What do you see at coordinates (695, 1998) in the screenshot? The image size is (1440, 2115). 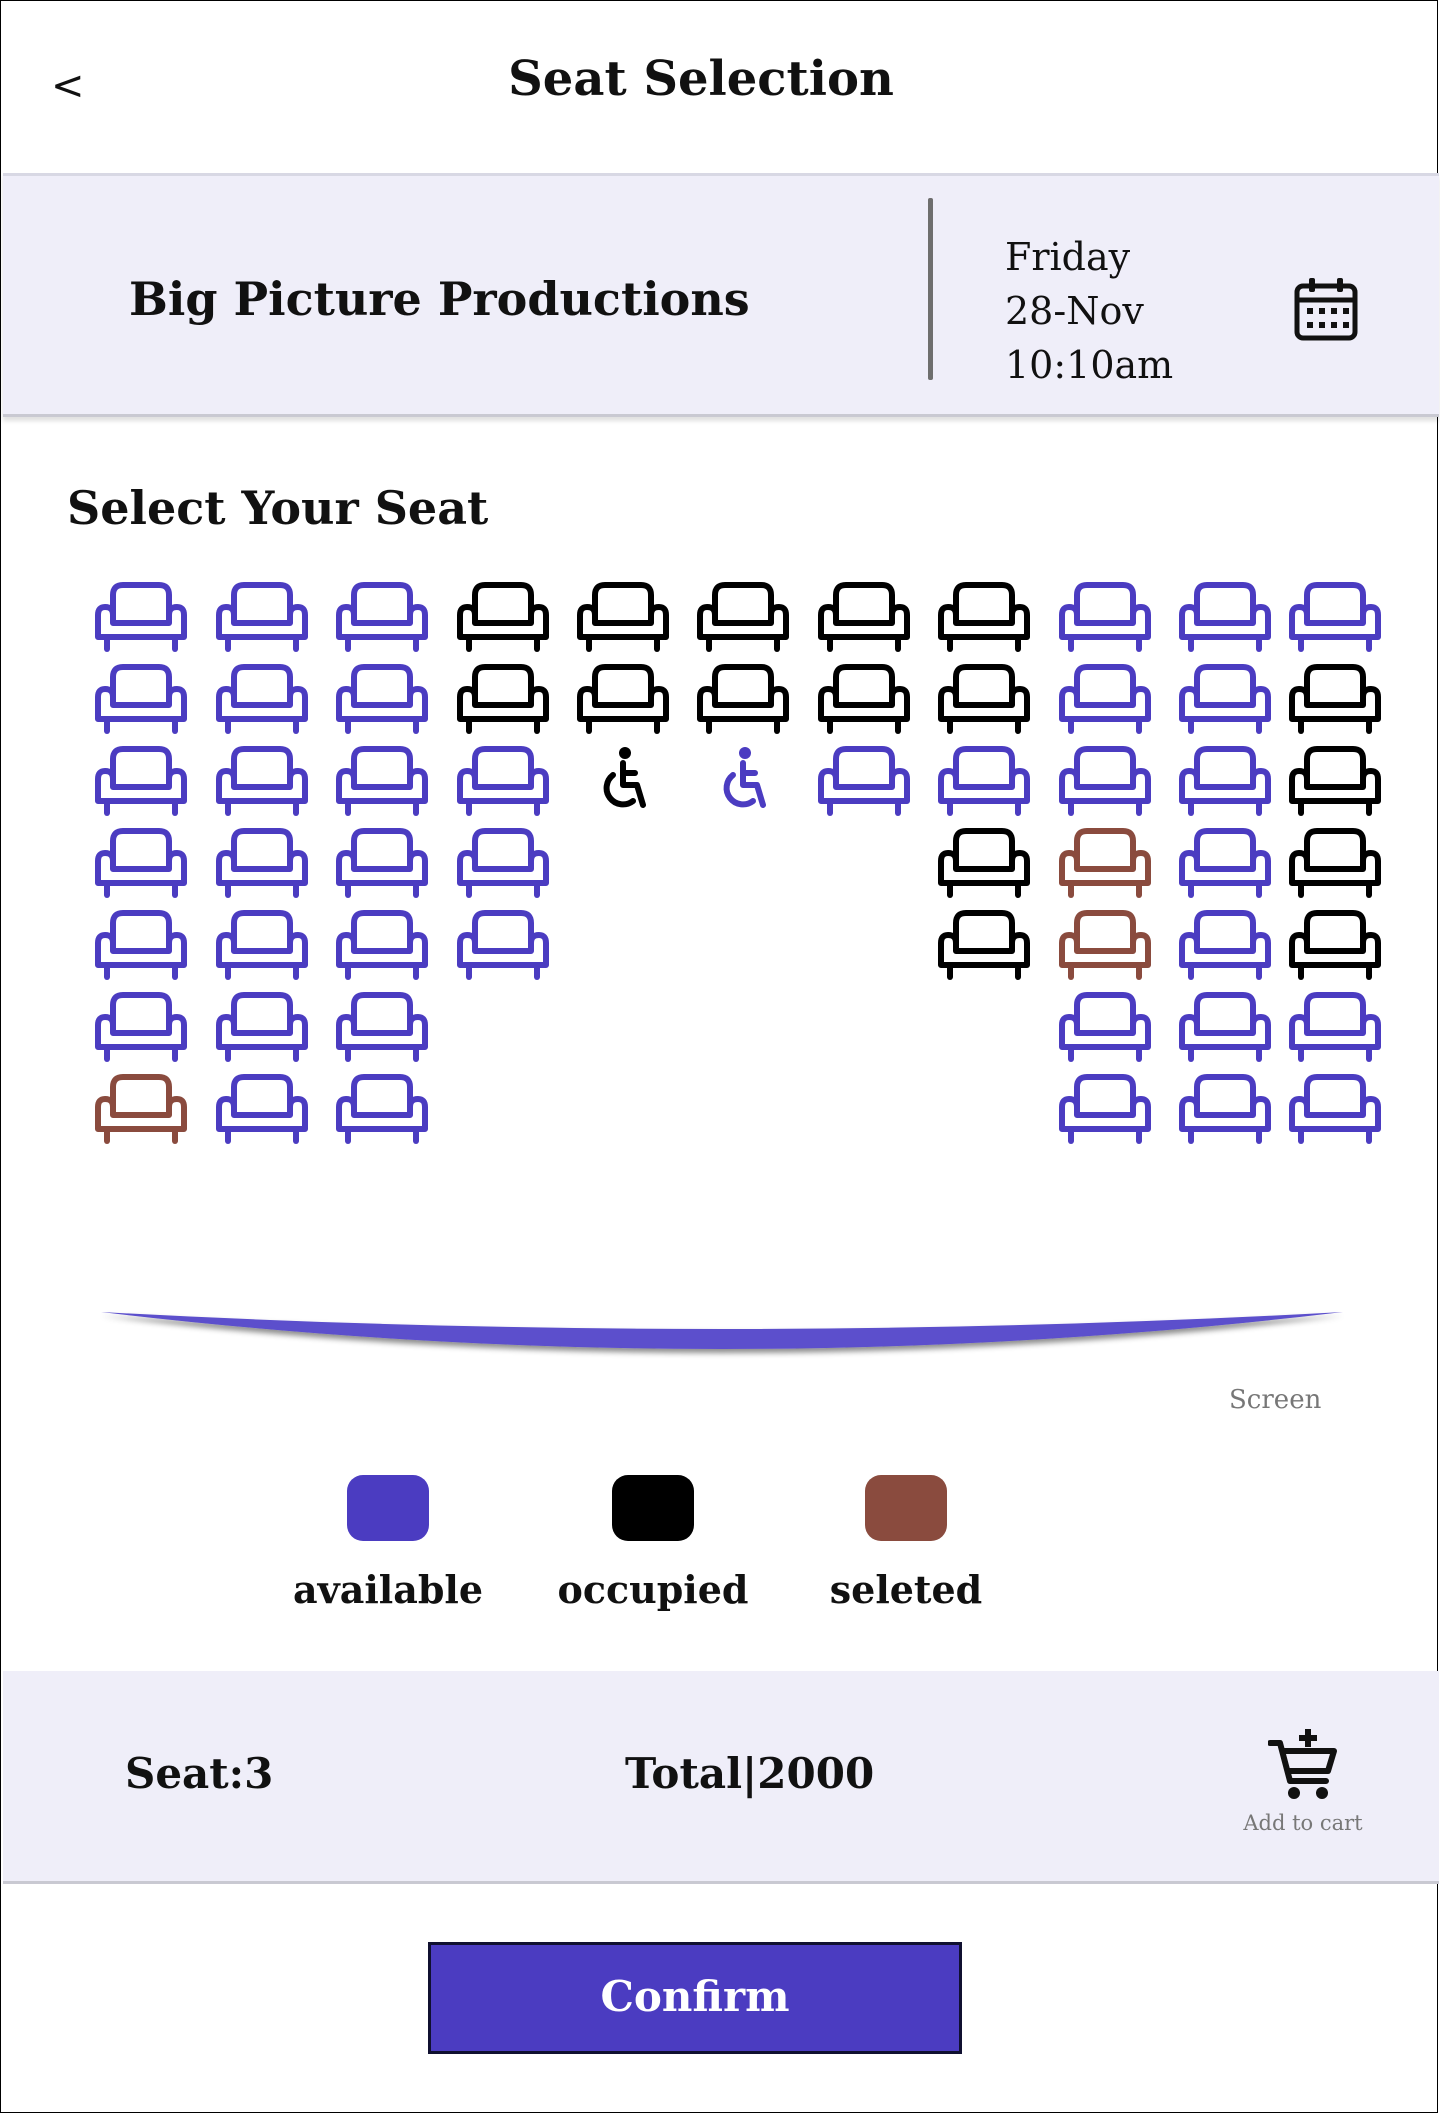 I see `confirm-button: Confirm` at bounding box center [695, 1998].